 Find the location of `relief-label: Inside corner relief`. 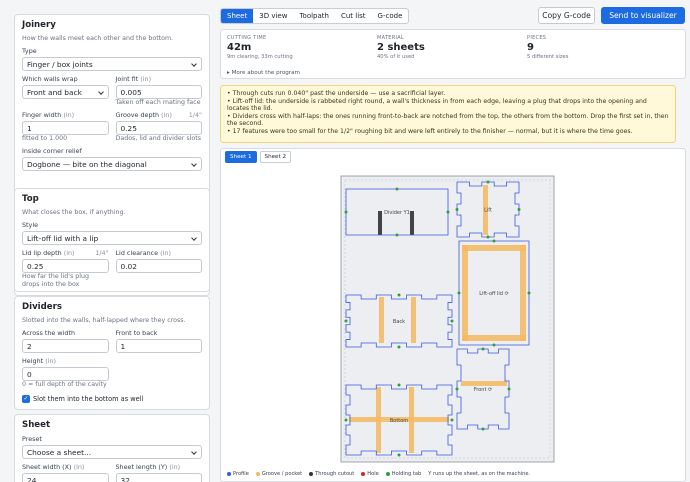

relief-label: Inside corner relief is located at coordinates (52, 151).